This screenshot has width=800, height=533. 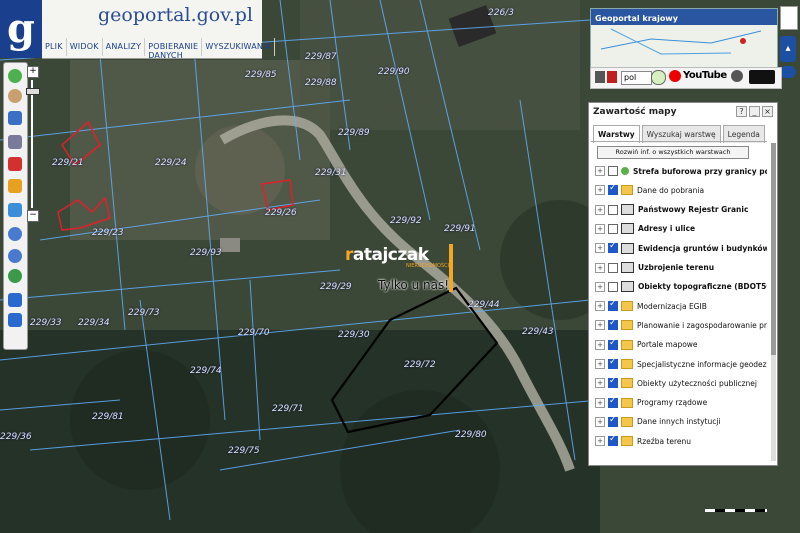 What do you see at coordinates (354, 335) in the screenshot?
I see `parcel-label: 229/30` at bounding box center [354, 335].